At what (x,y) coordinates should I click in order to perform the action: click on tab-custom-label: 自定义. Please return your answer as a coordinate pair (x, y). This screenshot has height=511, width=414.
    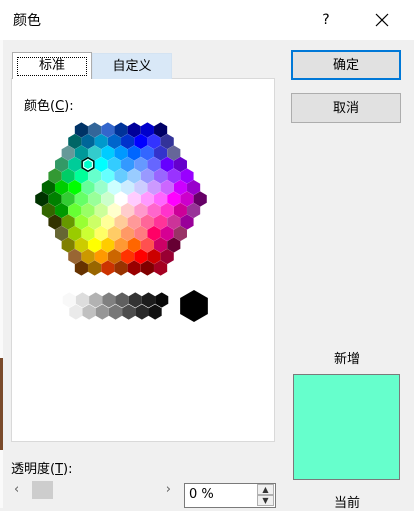
    Looking at the image, I should click on (132, 66).